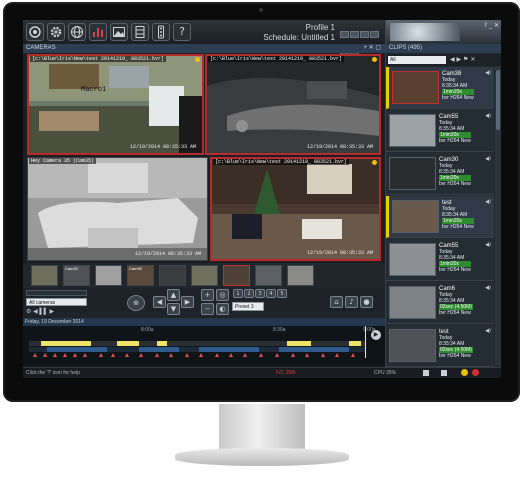 Image resolution: width=523 pixels, height=485 pixels. Describe the element at coordinates (238, 293) in the screenshot. I see `preset-1-button: 1` at that location.